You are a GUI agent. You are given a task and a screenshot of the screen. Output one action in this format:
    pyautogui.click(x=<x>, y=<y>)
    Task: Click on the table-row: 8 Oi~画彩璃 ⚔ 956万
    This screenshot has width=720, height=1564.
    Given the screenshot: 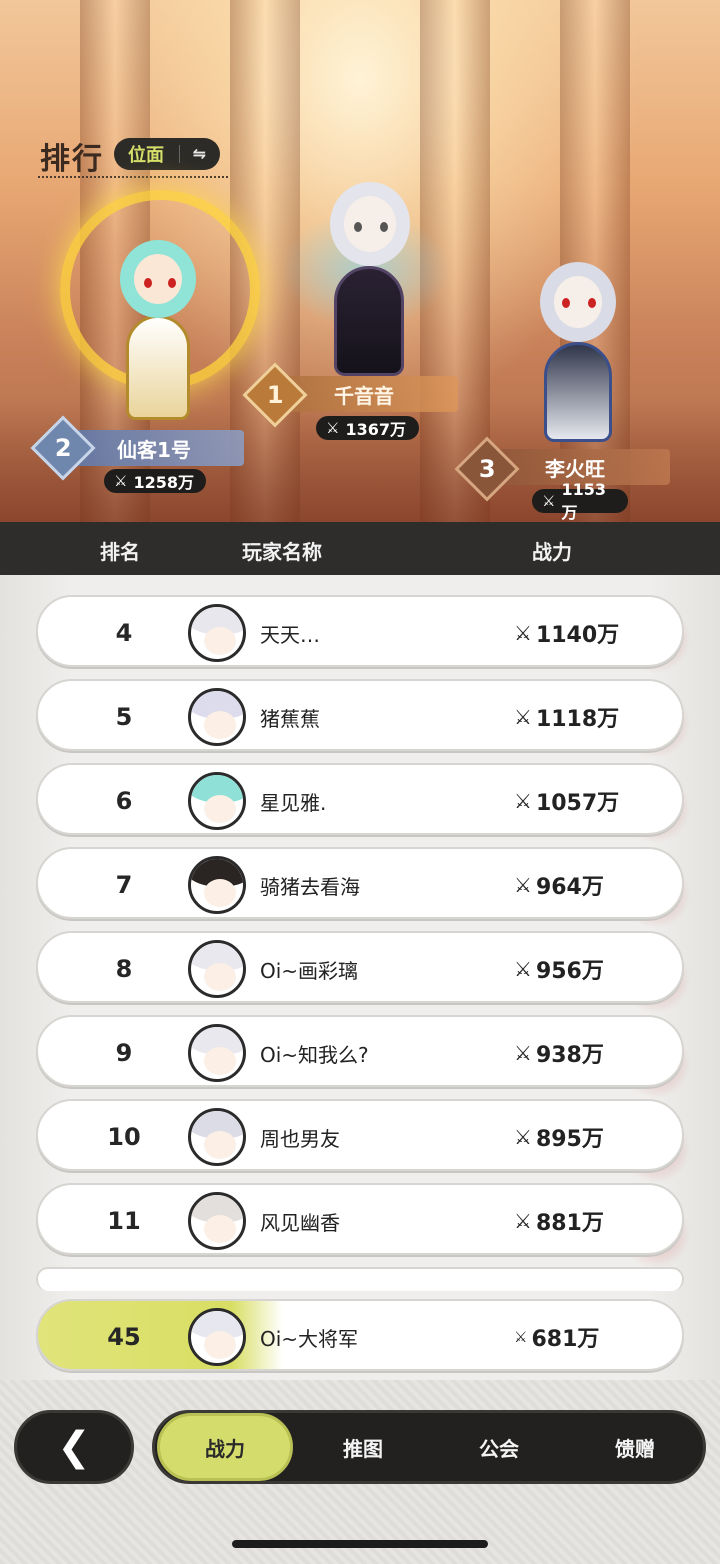 What is the action you would take?
    pyautogui.click(x=360, y=967)
    